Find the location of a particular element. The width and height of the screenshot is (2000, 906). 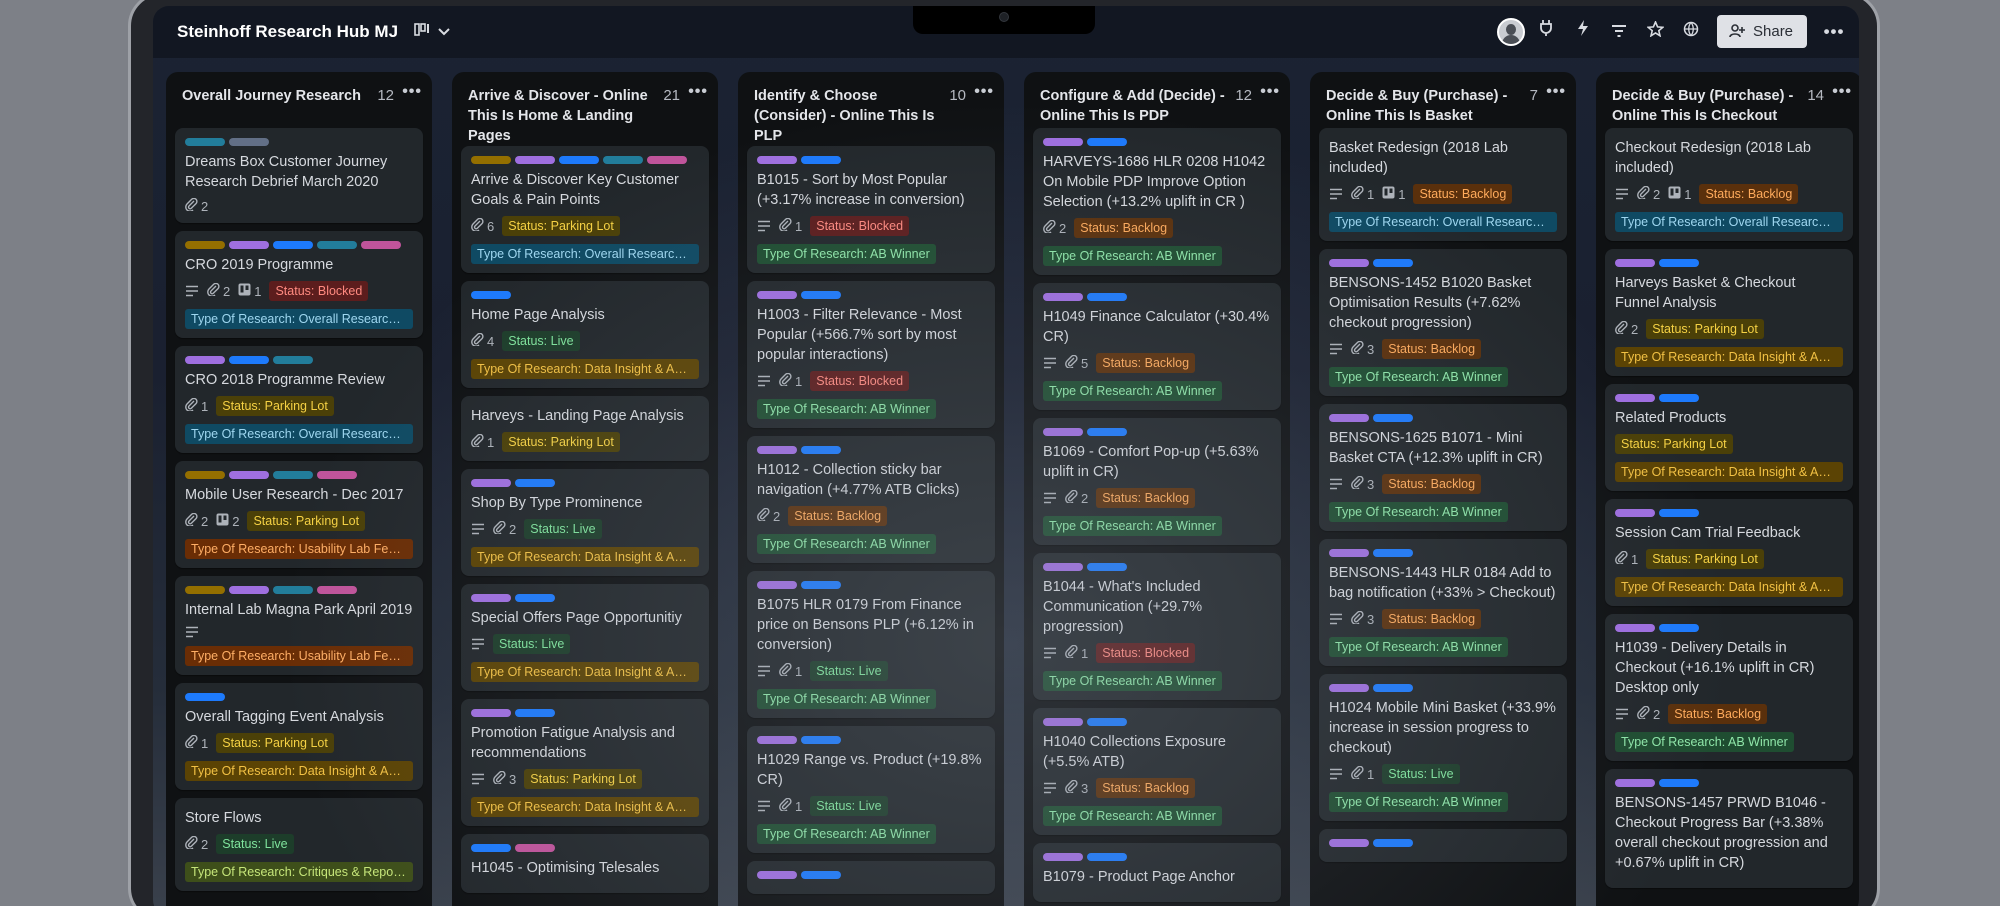

chevron-down-icon is located at coordinates (444, 32).